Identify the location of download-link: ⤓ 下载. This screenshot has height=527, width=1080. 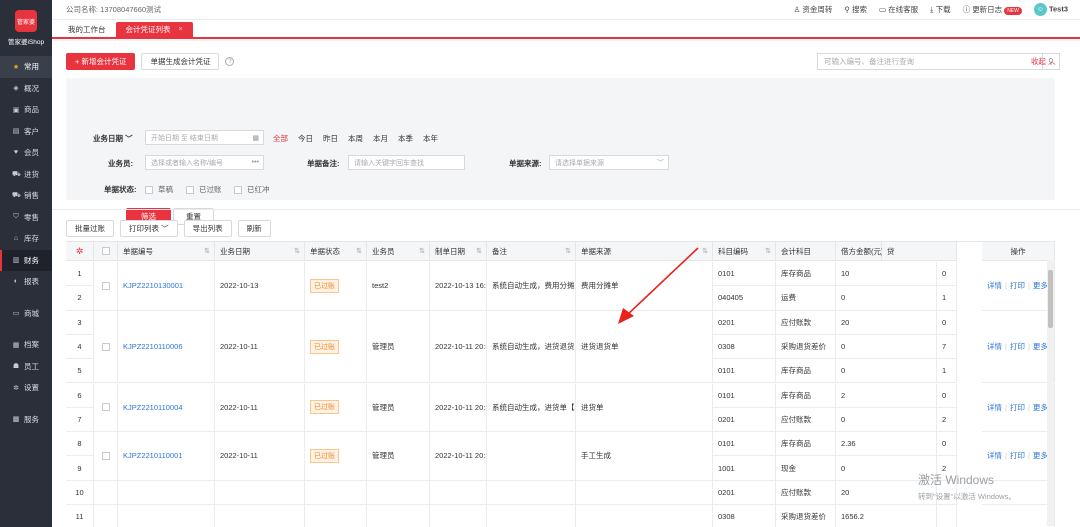
(940, 9).